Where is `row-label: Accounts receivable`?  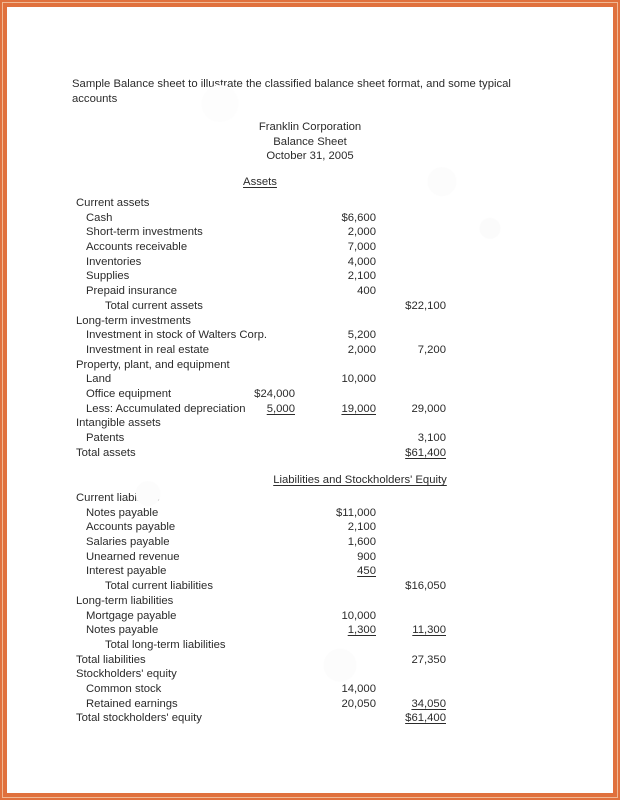 row-label: Accounts receivable is located at coordinates (137, 247).